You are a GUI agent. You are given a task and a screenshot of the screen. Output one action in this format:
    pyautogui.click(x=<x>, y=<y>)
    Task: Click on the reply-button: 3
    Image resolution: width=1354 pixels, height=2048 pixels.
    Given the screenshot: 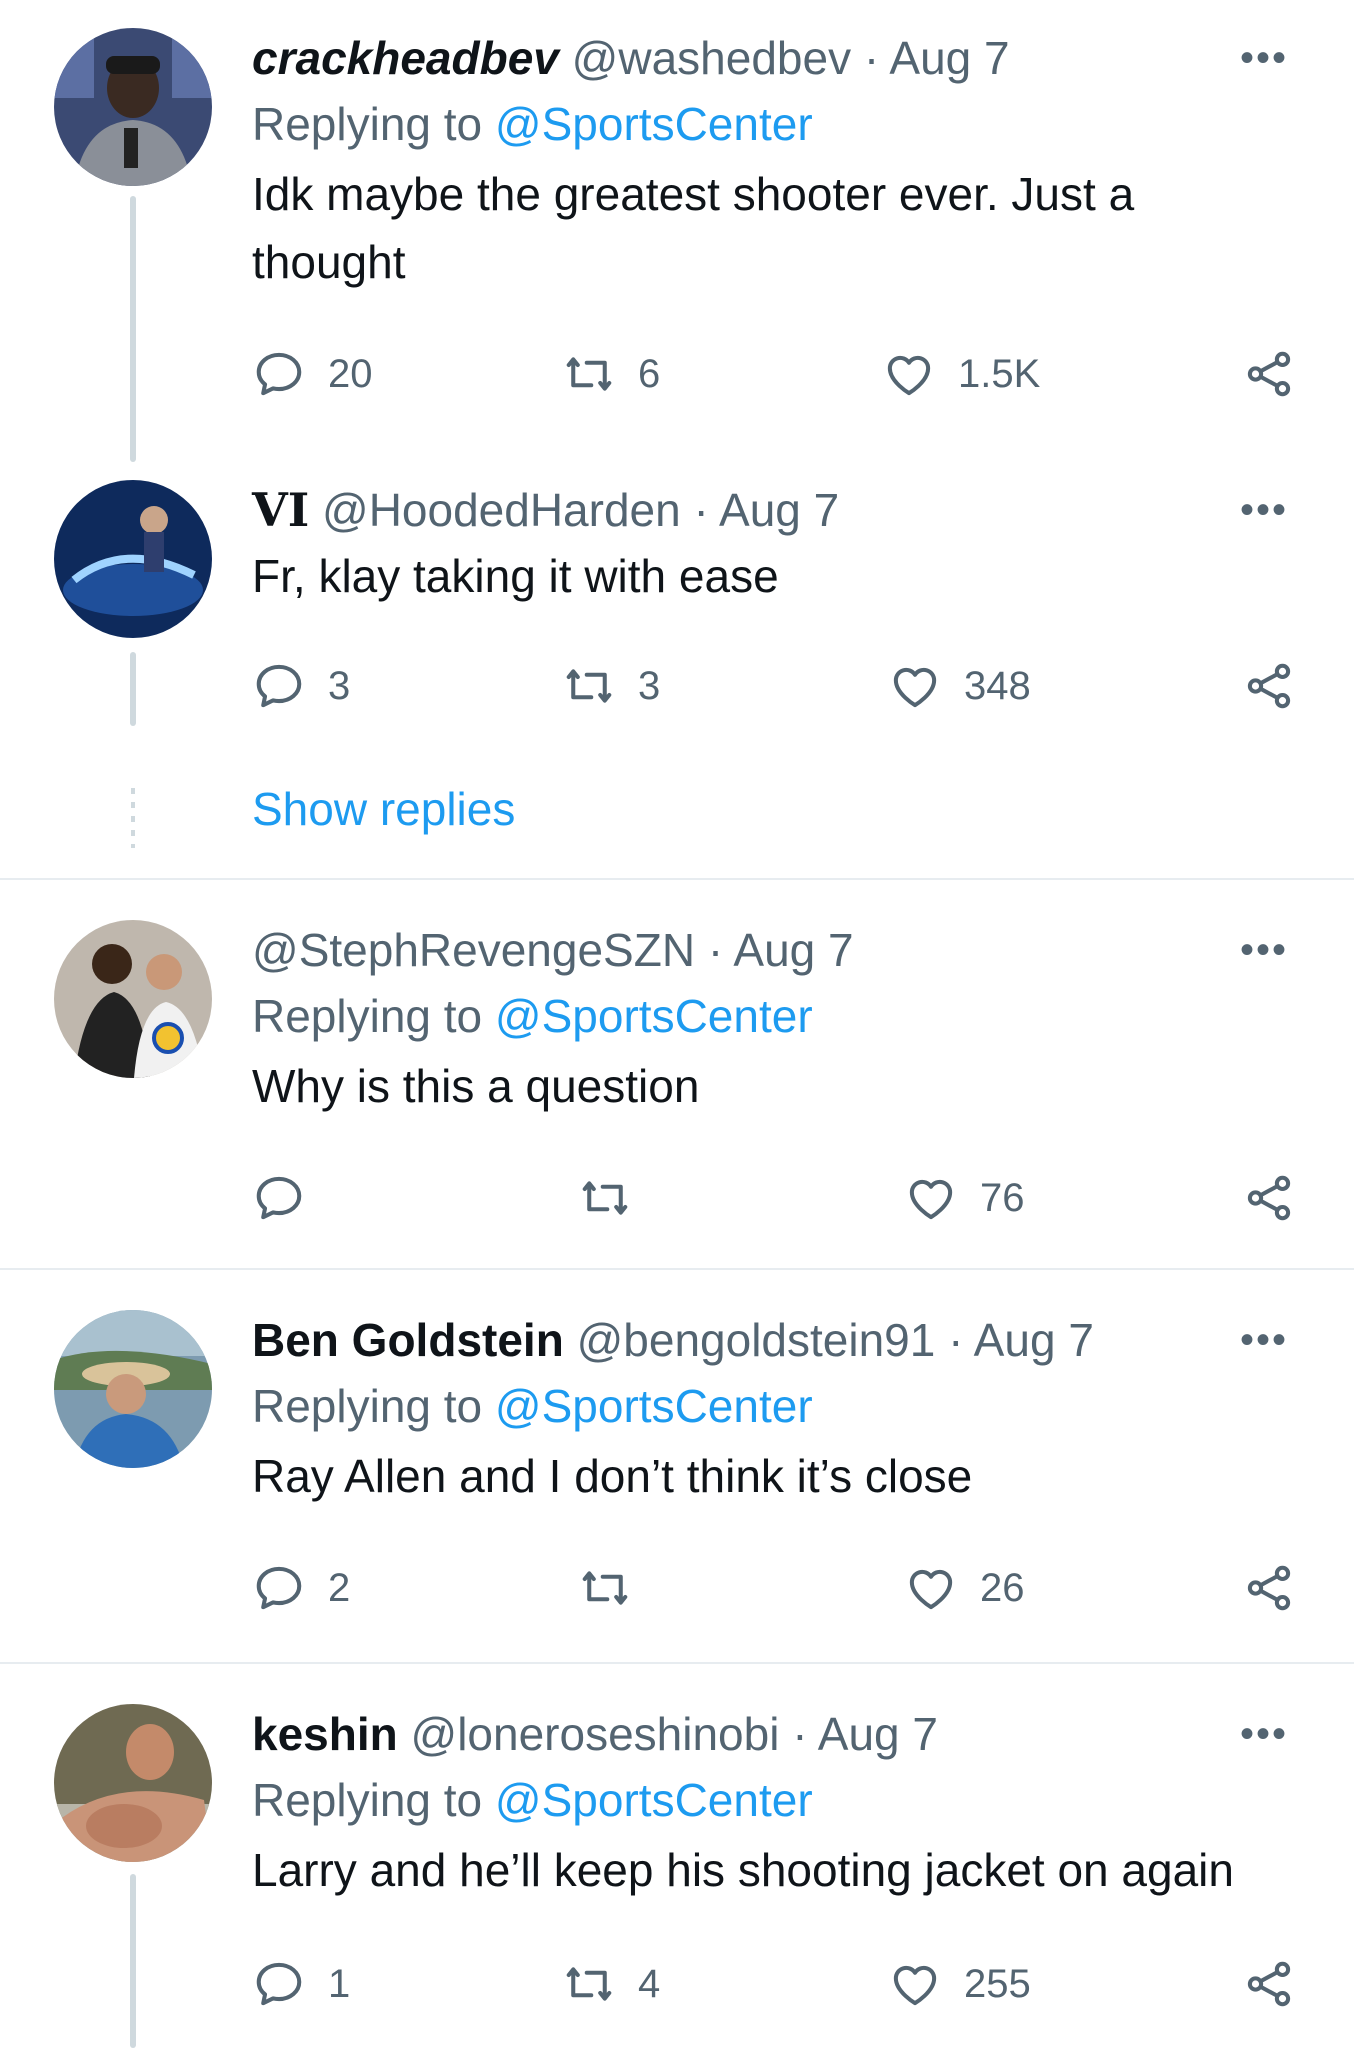 What is the action you would take?
    pyautogui.click(x=301, y=686)
    